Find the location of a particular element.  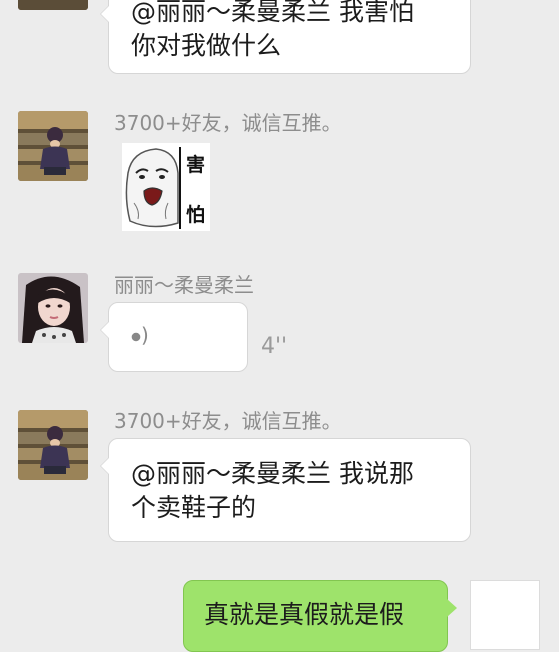

message-bubble: @丽丽～柔曼柔兰 我说那 个卖鞋子的 is located at coordinates (285, 490).